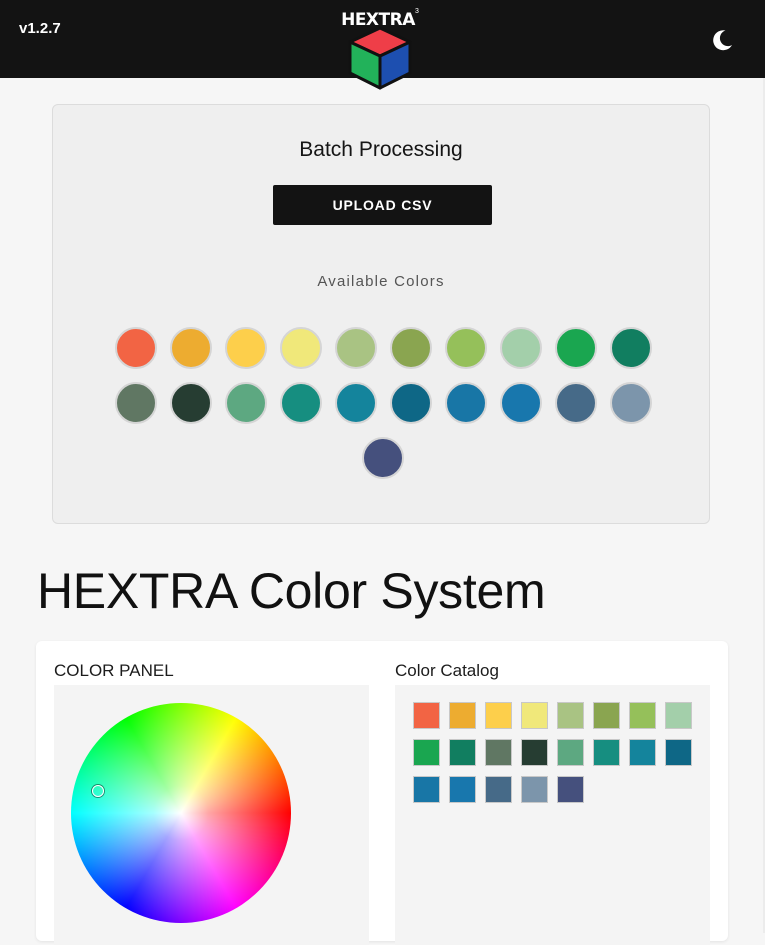 The image size is (765, 945). I want to click on theme-toggle-button, so click(722, 40).